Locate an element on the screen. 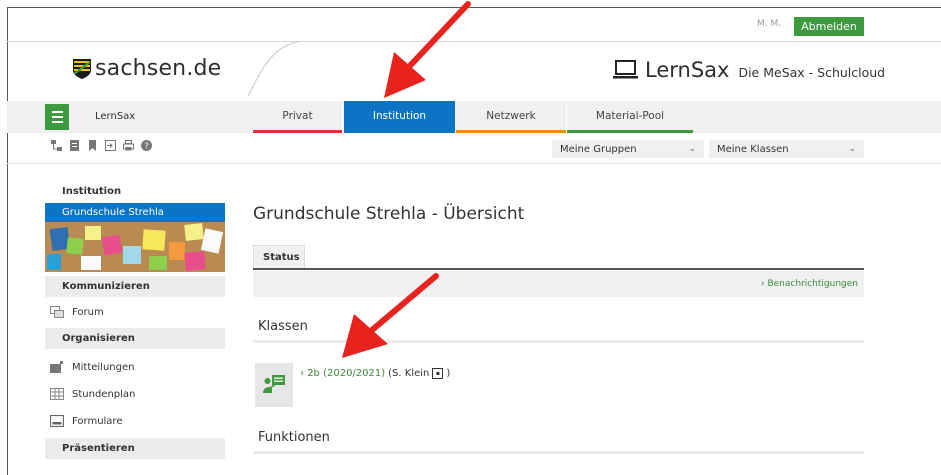 The width and height of the screenshot is (941, 475). sidebar-section-kommunizieren: Kommunizieren is located at coordinates (135, 286).